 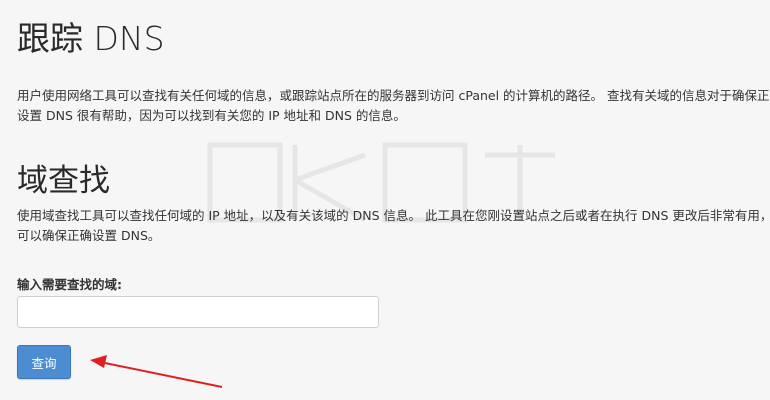 I want to click on domain-lookup-title: 域查找, so click(x=63, y=181).